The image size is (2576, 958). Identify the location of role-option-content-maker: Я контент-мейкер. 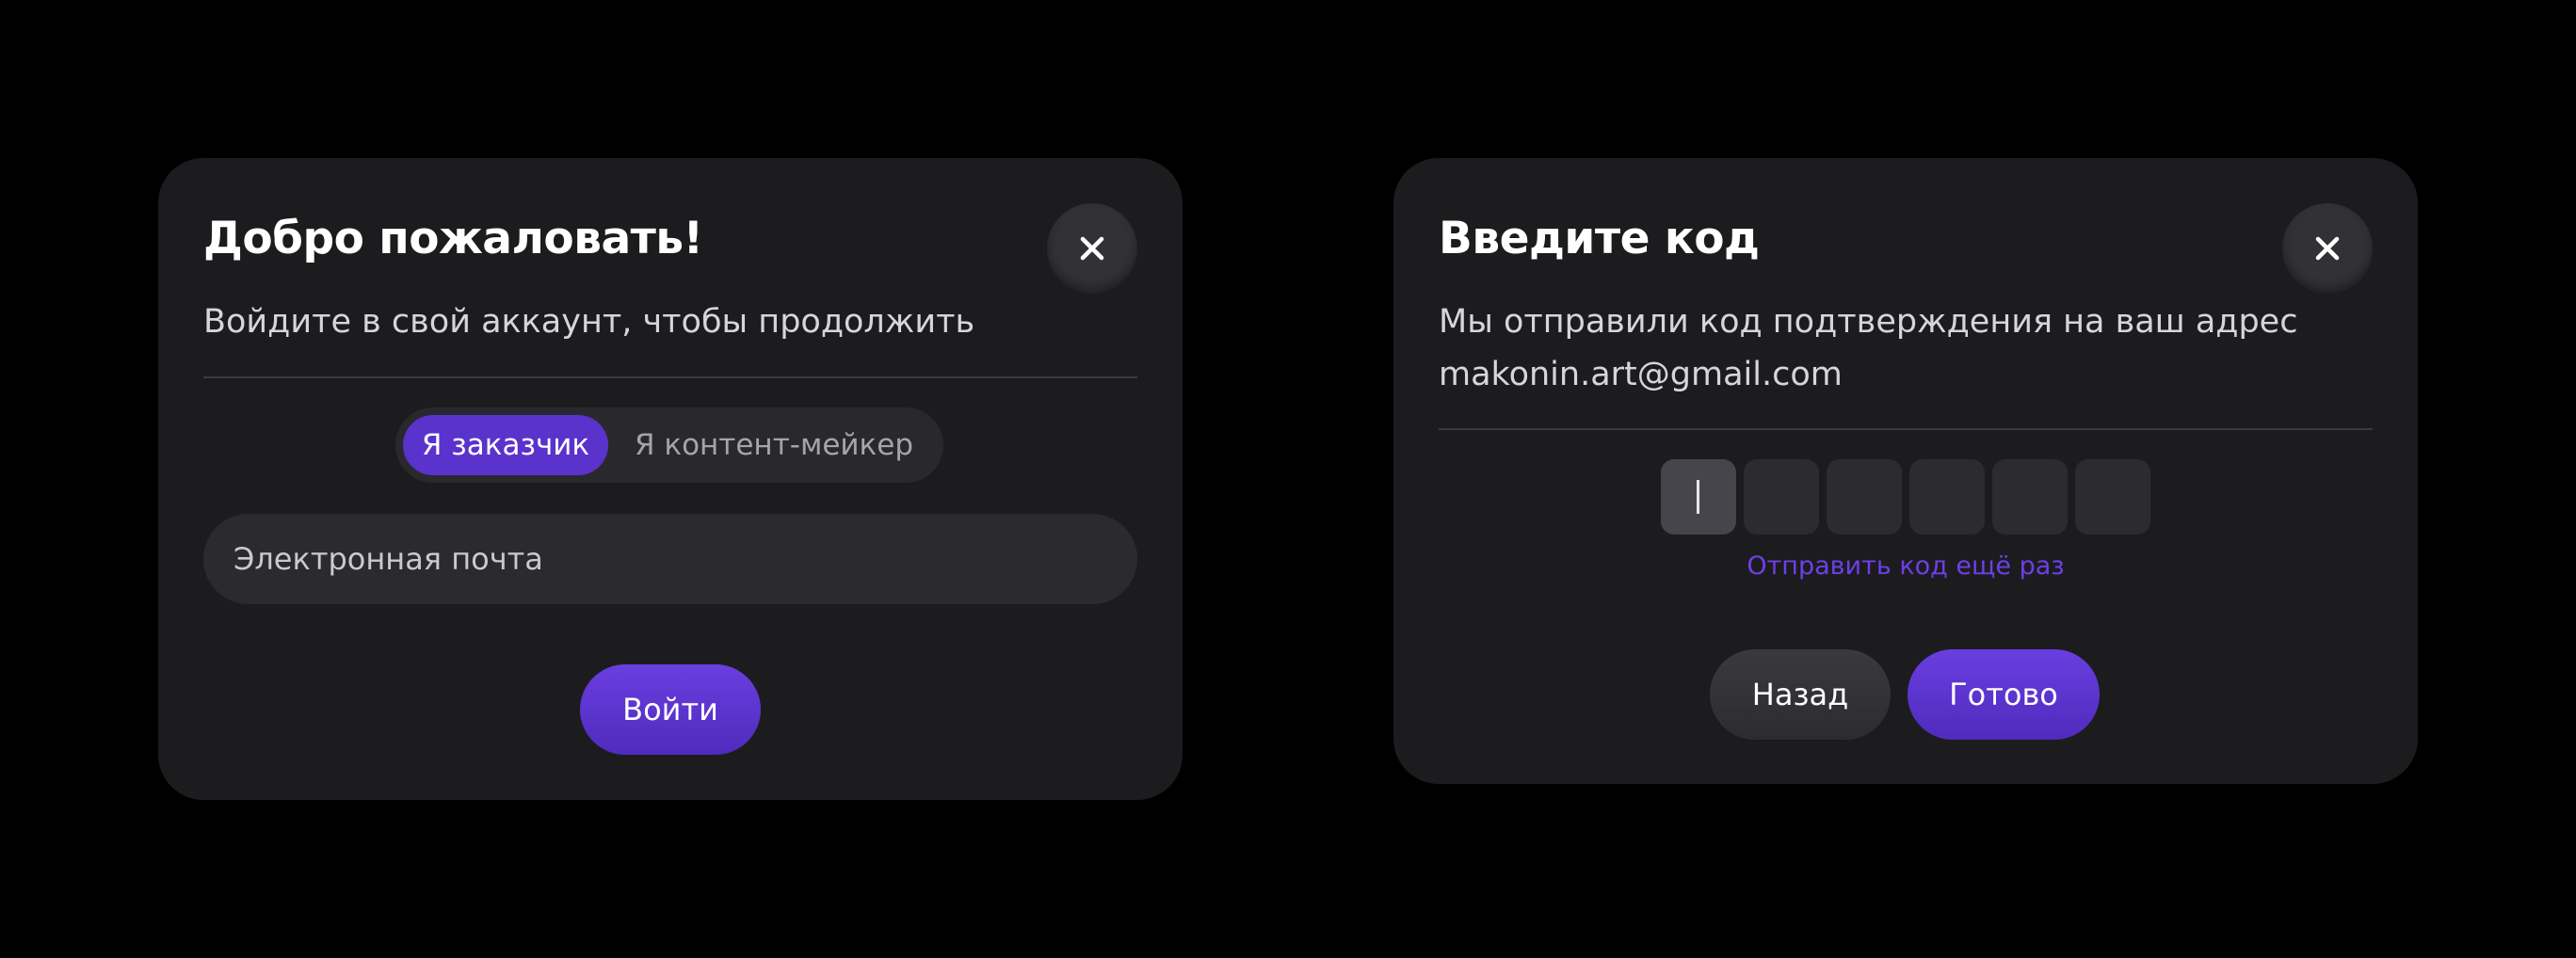
(774, 445).